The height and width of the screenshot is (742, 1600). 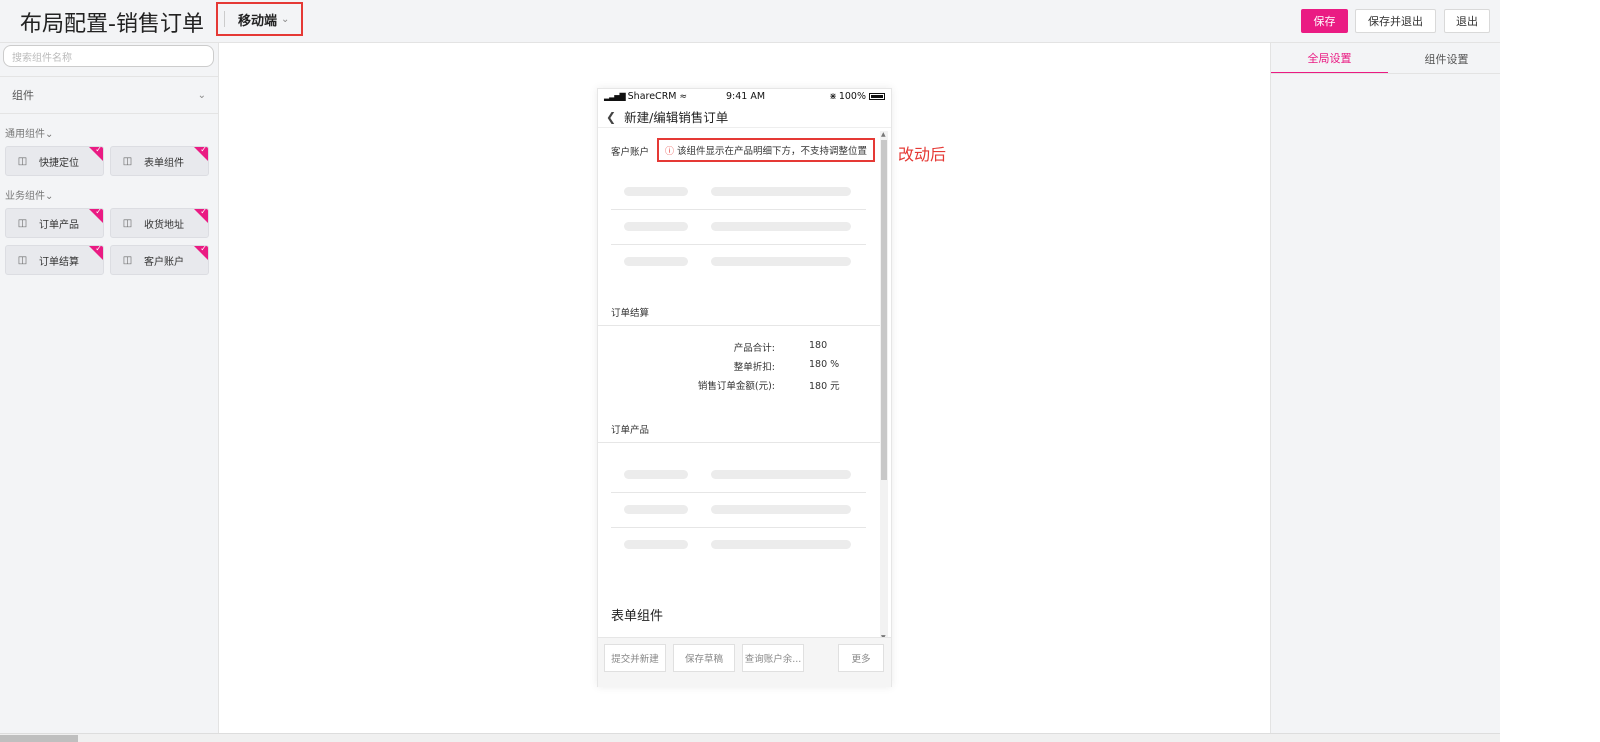 What do you see at coordinates (112, 24) in the screenshot?
I see `page-title: 布局配置-销售订单` at bounding box center [112, 24].